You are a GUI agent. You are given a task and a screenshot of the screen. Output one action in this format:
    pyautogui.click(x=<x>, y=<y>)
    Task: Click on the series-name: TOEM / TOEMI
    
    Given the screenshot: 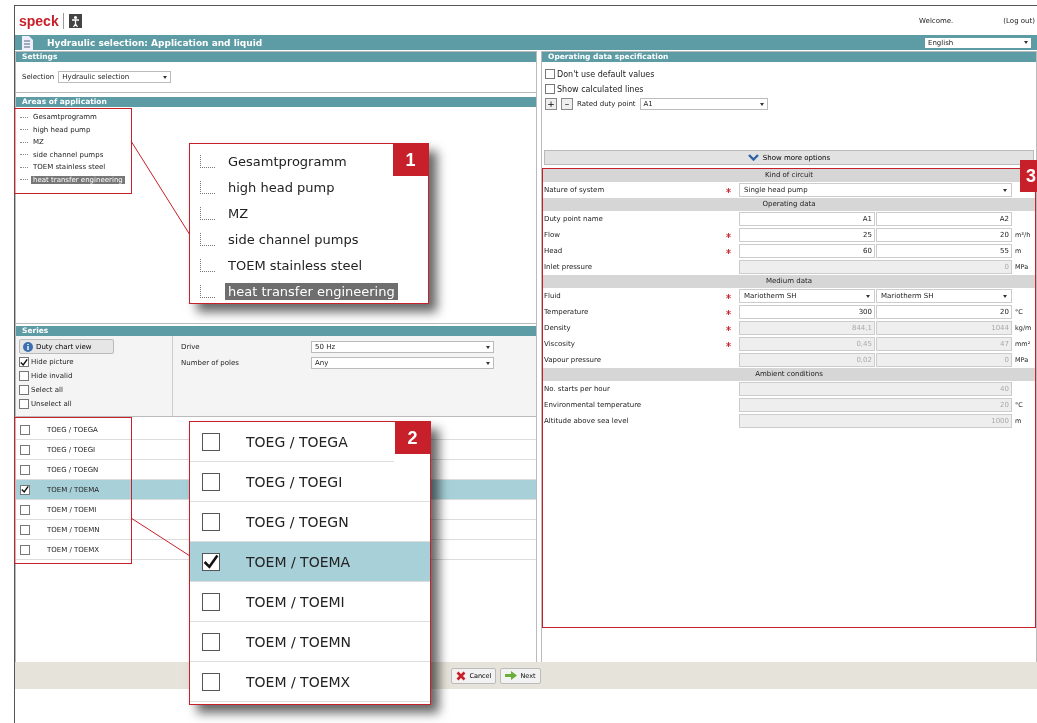 What is the action you would take?
    pyautogui.click(x=295, y=601)
    